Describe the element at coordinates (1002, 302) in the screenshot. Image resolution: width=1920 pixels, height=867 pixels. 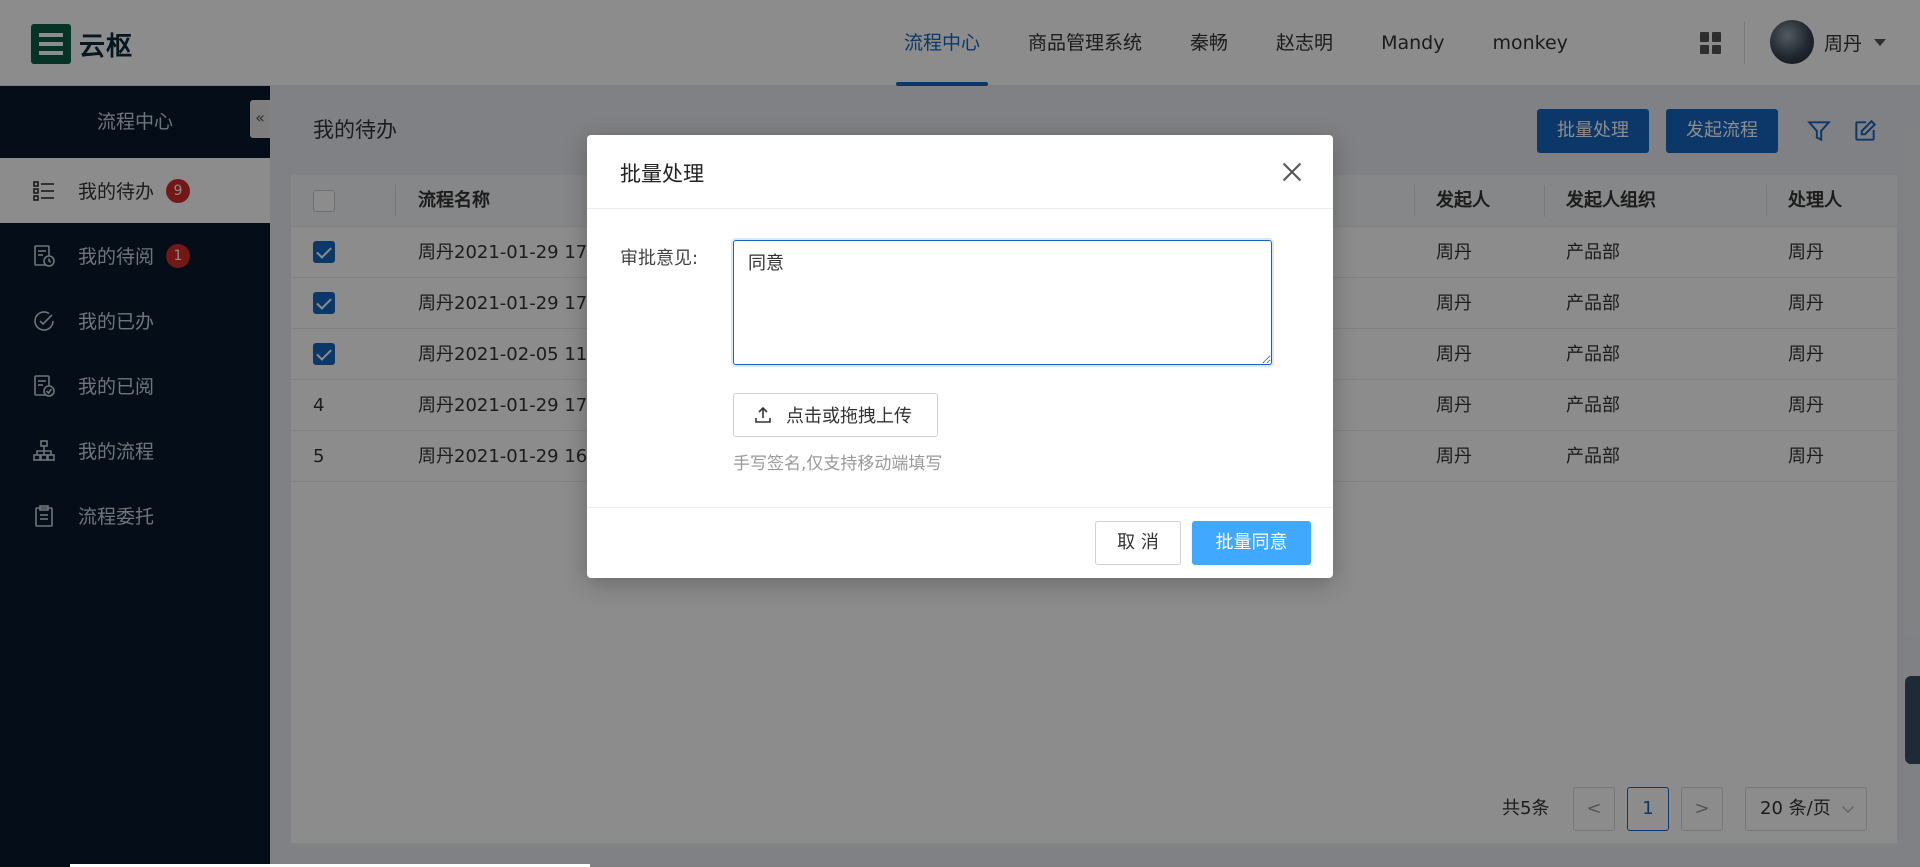
I see `opinion-textarea: 同意` at that location.